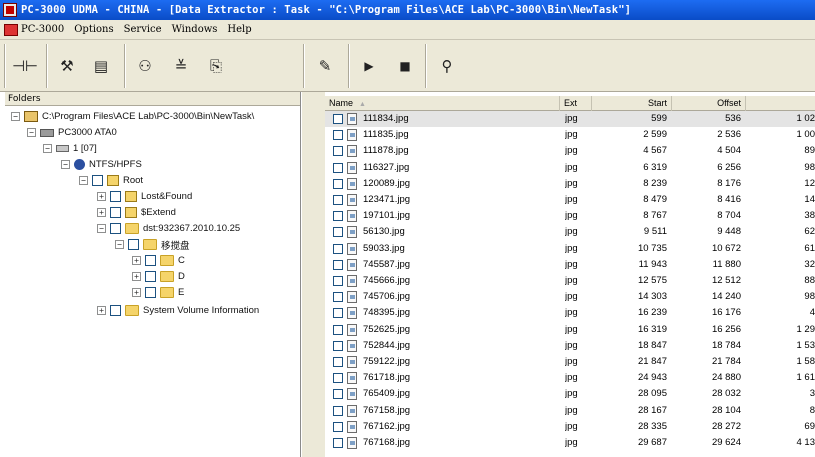  I want to click on table-row: 745587.jpg jpg 11 943 11 880 32, so click(570, 265).